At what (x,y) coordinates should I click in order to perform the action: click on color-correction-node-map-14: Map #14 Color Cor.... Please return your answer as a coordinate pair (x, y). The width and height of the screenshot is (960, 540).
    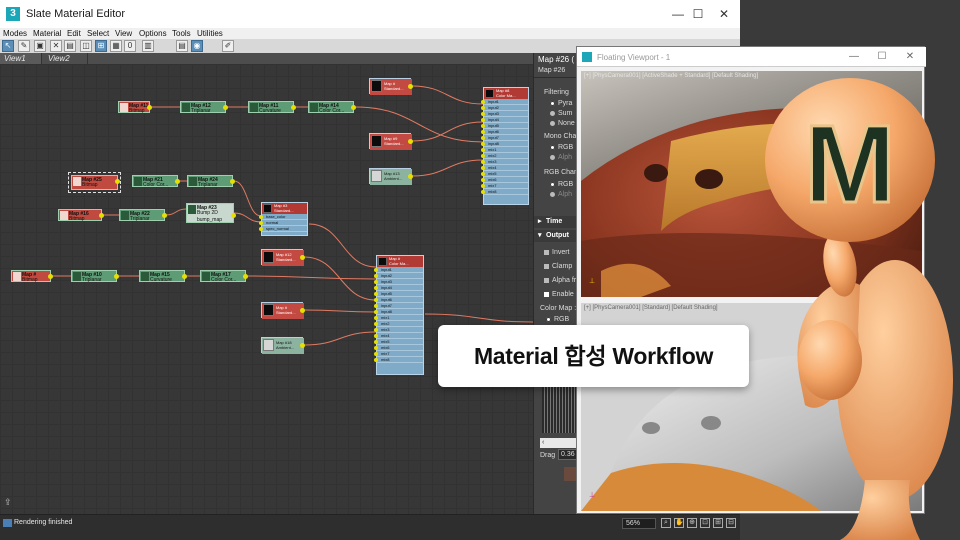
    Looking at the image, I should click on (332, 107).